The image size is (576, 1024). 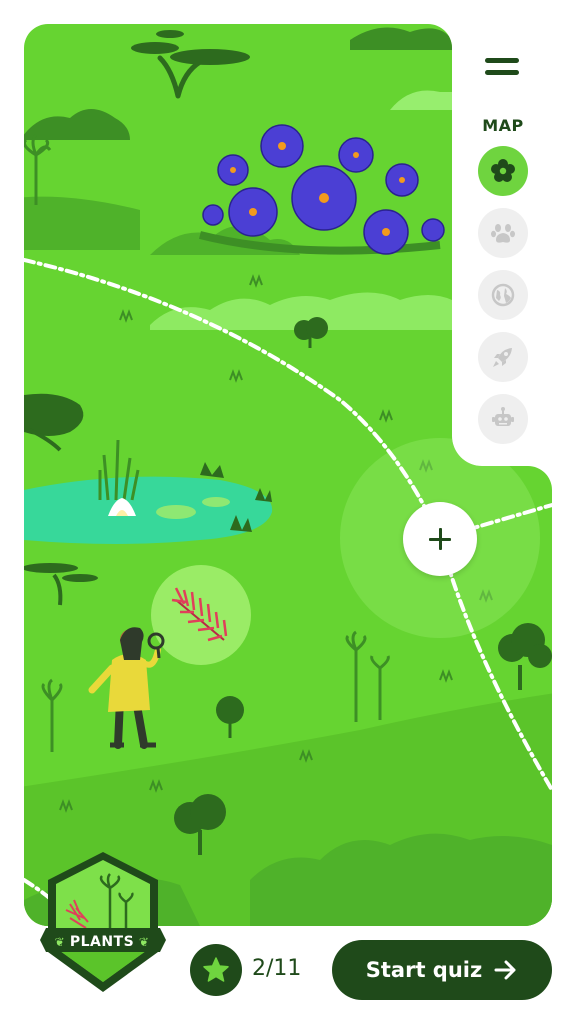 I want to click on progress-star-badge, so click(x=216, y=970).